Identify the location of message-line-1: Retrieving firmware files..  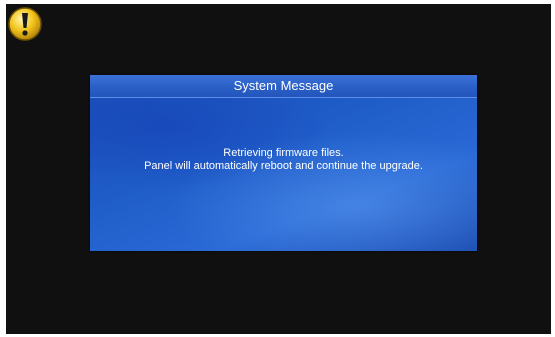
(283, 153).